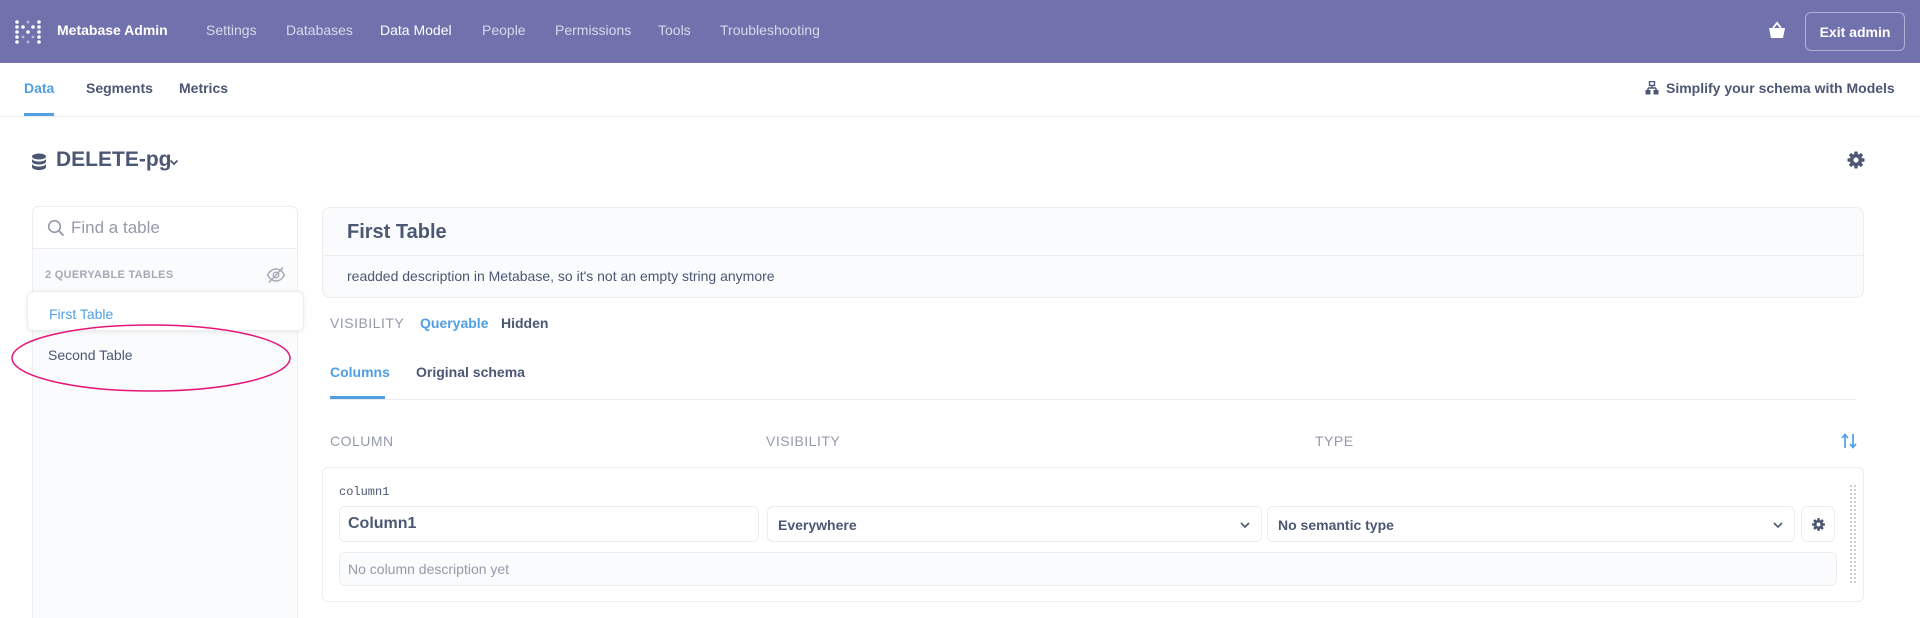 This screenshot has width=1920, height=618. Describe the element at coordinates (1334, 441) in the screenshot. I see `column-header-type: TYPE` at that location.